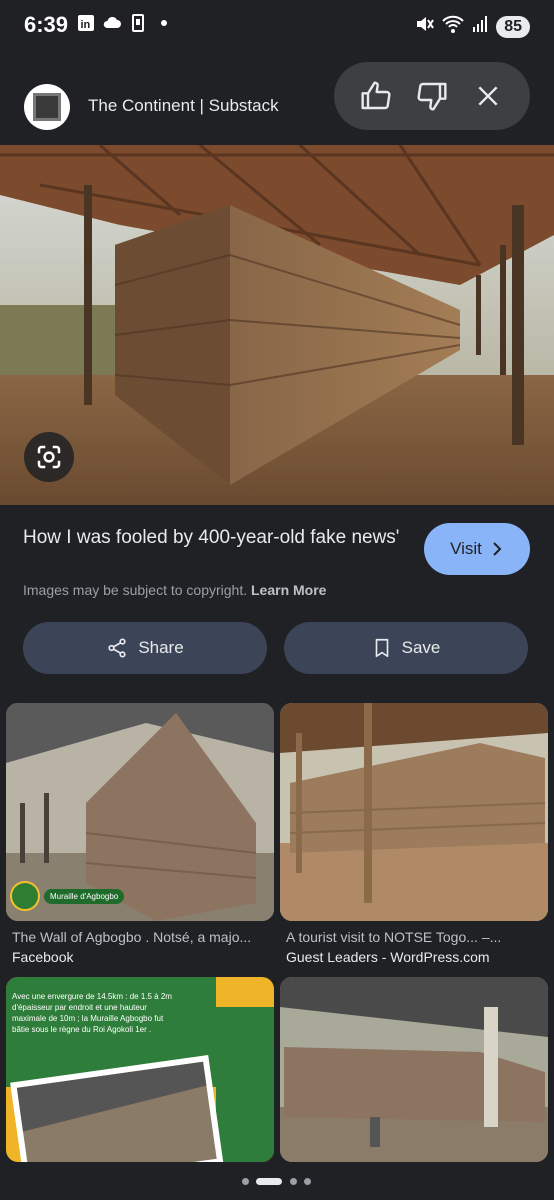 The height and width of the screenshot is (1200, 554). I want to click on save-button: Save, so click(406, 648).